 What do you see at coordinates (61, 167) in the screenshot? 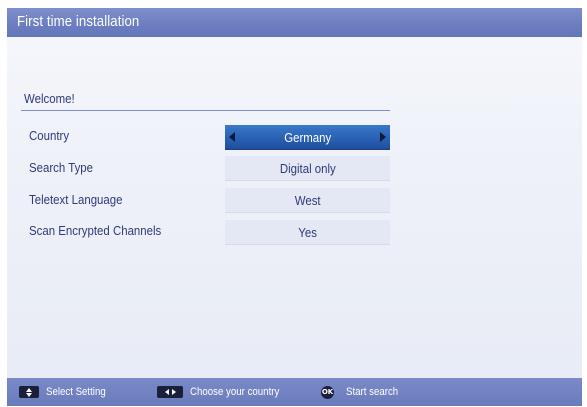
I see `setting-label-search-type: Search Type` at bounding box center [61, 167].